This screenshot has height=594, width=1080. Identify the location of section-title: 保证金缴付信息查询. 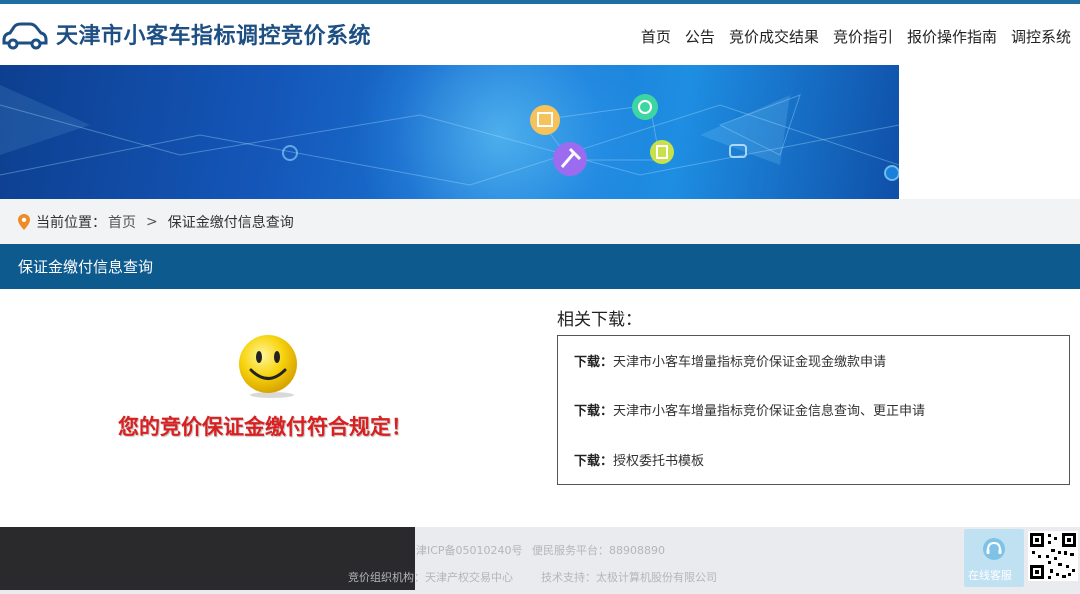
(86, 267).